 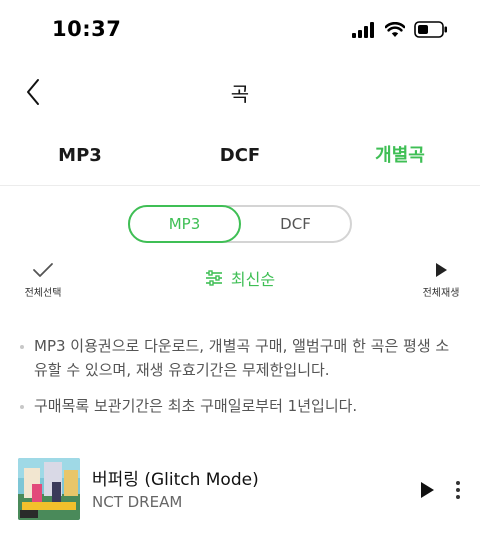 I want to click on tab-individual-songs: 개별곡, so click(x=400, y=155).